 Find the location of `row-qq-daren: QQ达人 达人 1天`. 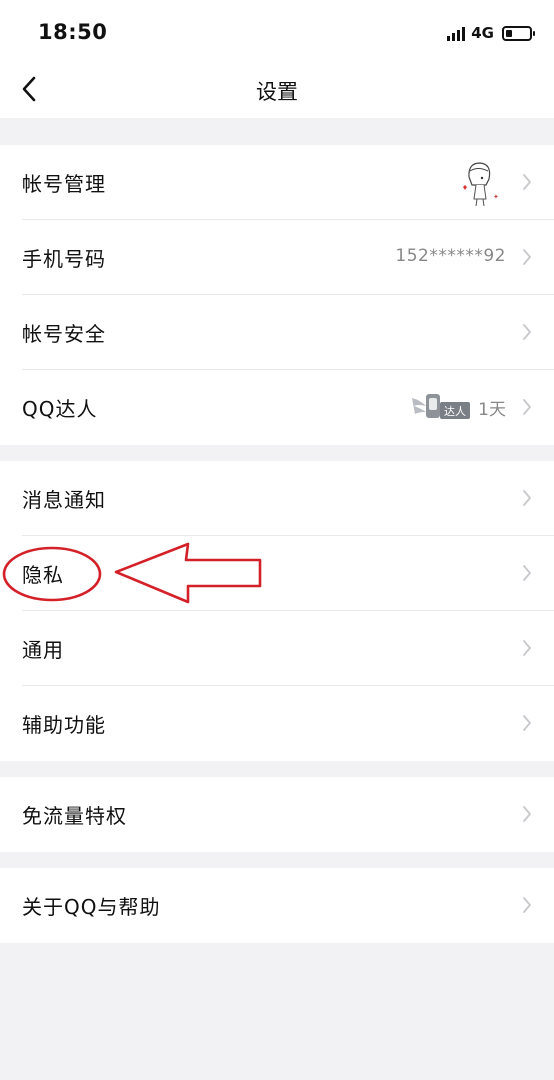

row-qq-daren: QQ达人 达人 1天 is located at coordinates (277, 407).